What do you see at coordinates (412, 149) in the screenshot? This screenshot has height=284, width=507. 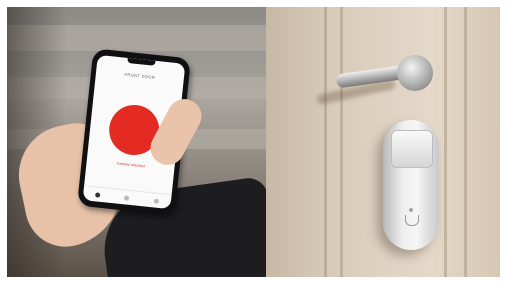 I see `smart-lock-knob` at bounding box center [412, 149].